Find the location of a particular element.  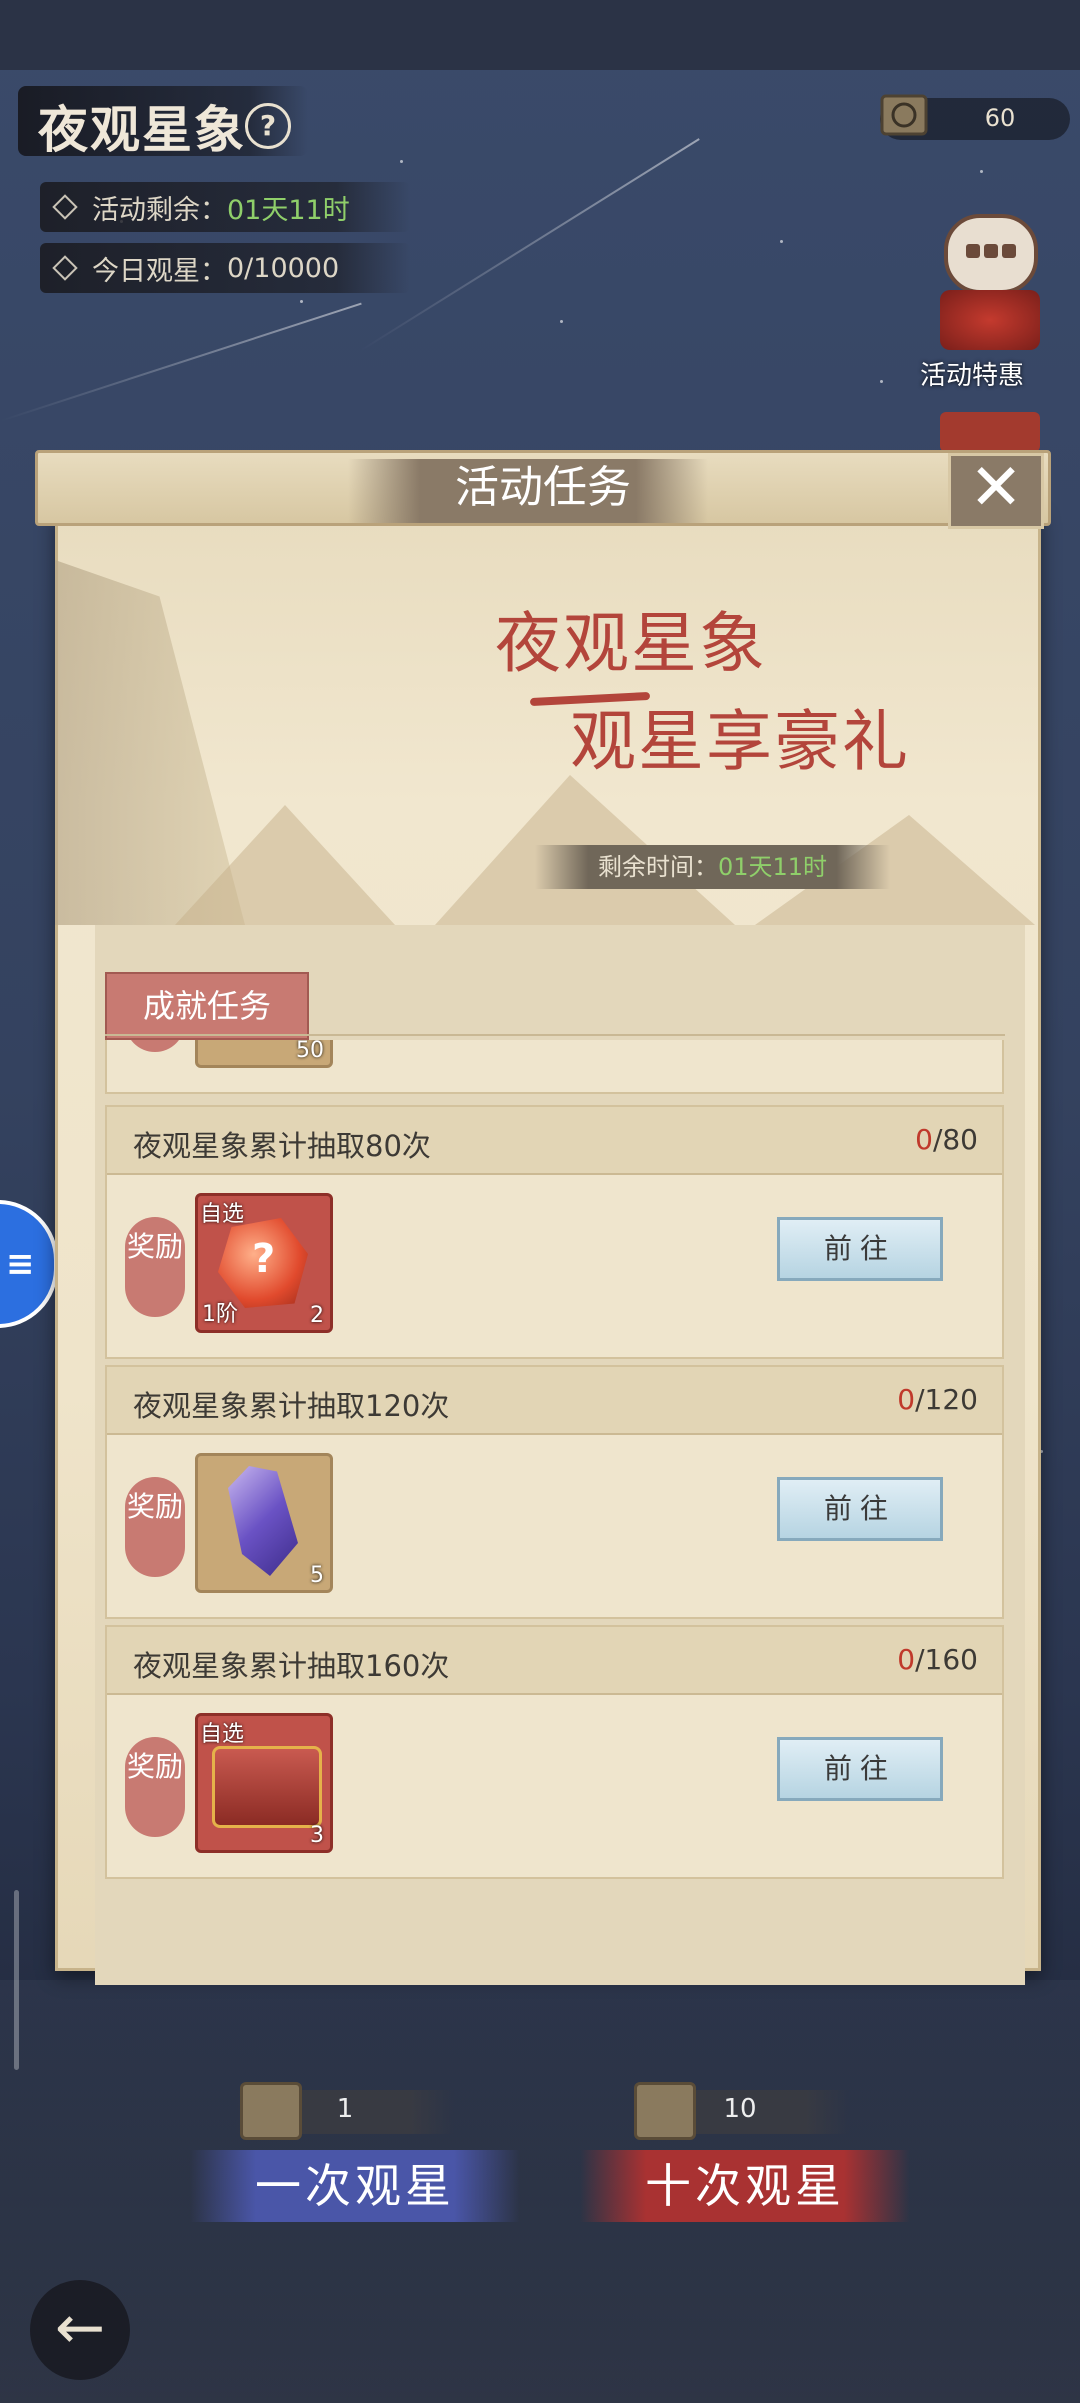

back-arrow-icon: ← is located at coordinates (80, 2330).